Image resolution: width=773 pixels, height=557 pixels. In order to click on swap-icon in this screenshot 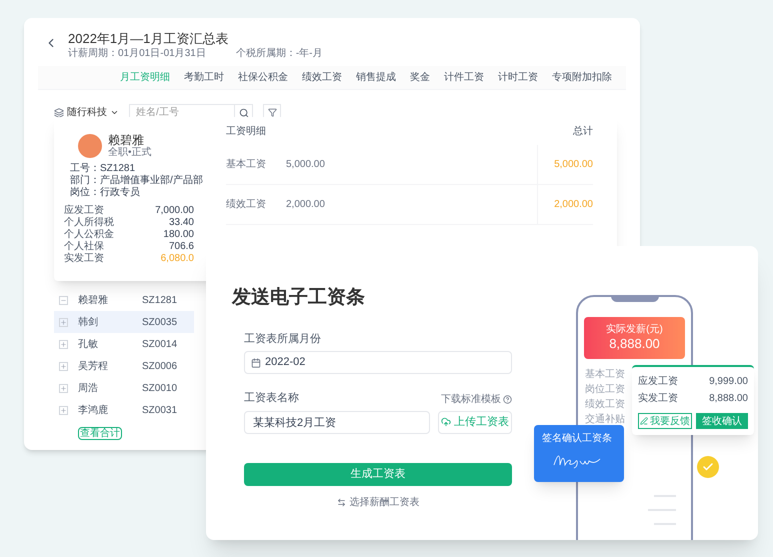, I will do `click(341, 502)`.